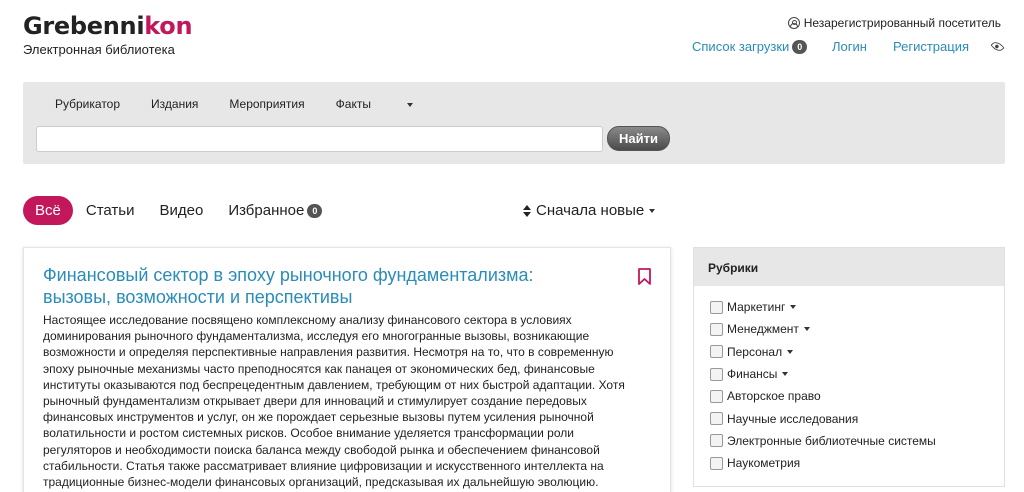 The image size is (1024, 492). Describe the element at coordinates (110, 210) in the screenshot. I see `tab-articles: Статьи` at that location.